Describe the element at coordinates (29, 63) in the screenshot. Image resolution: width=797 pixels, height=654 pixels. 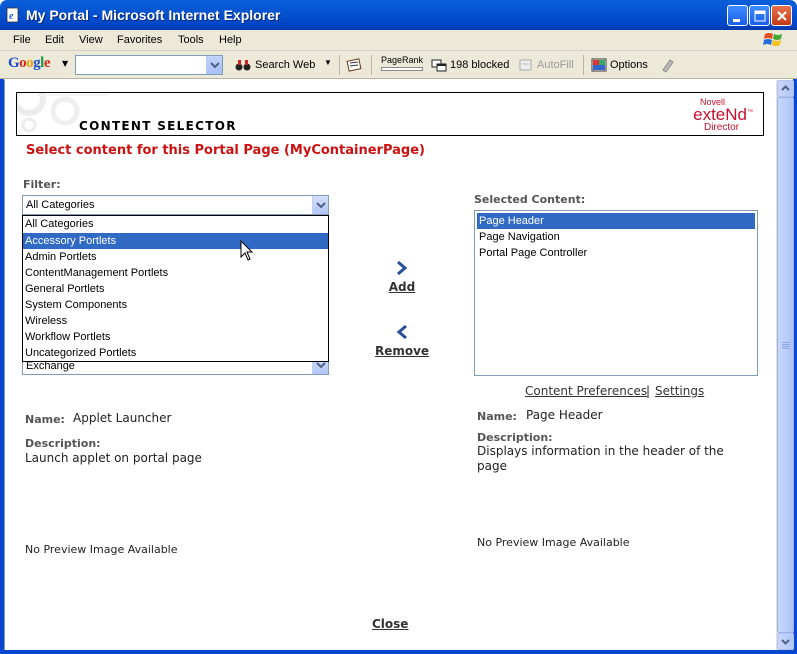
I see `google-logo: Google` at that location.